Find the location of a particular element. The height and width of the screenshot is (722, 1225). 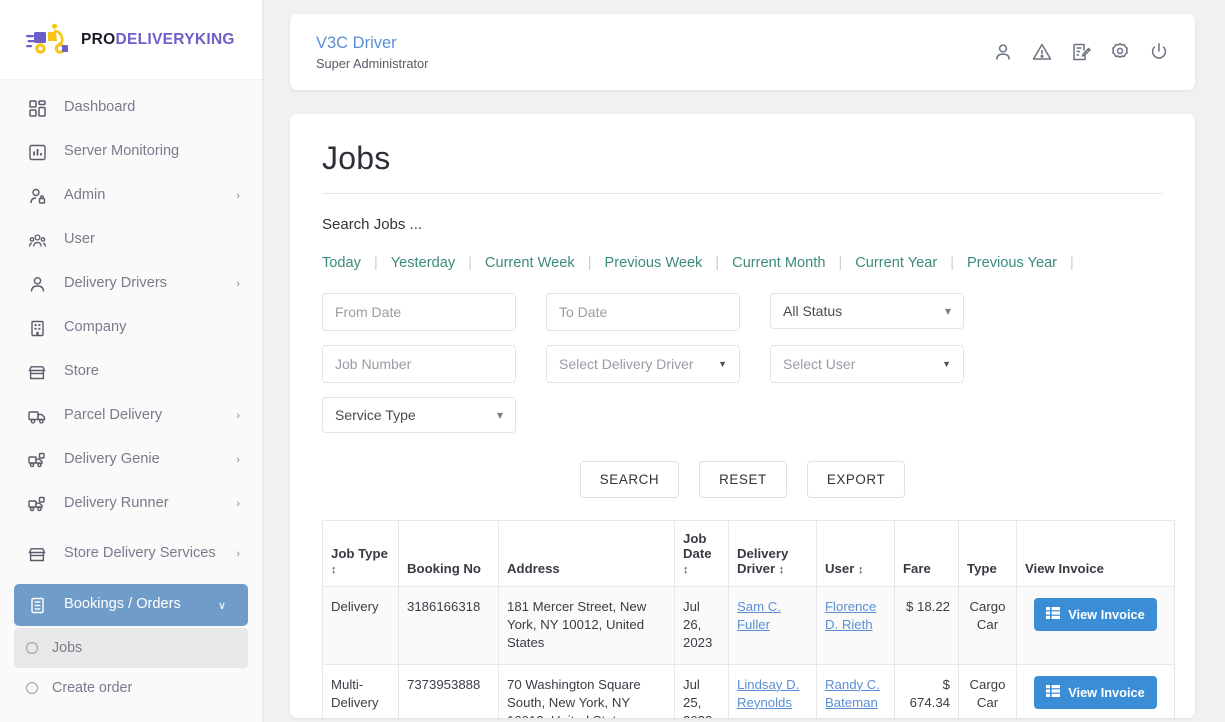

column-label: Job Type is located at coordinates (359, 553).